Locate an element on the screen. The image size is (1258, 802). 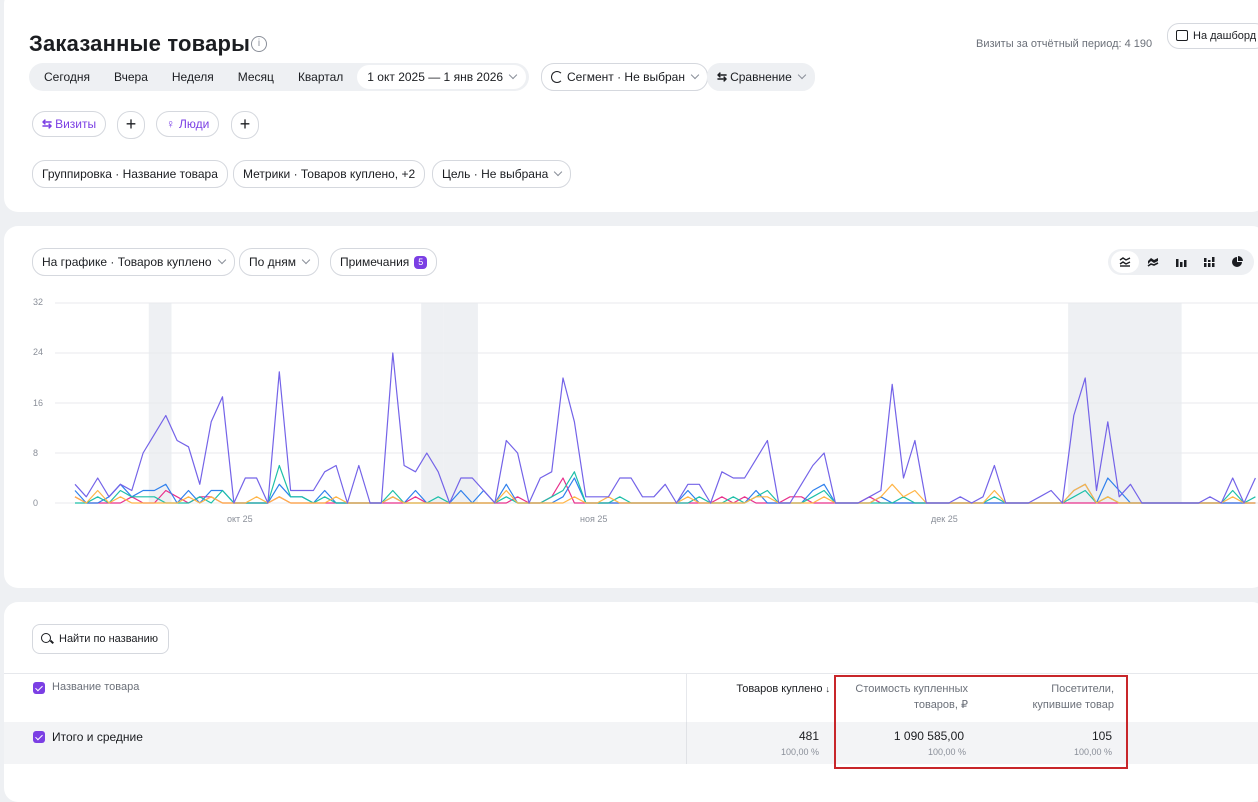
granularity-label: По дням is located at coordinates (273, 262).